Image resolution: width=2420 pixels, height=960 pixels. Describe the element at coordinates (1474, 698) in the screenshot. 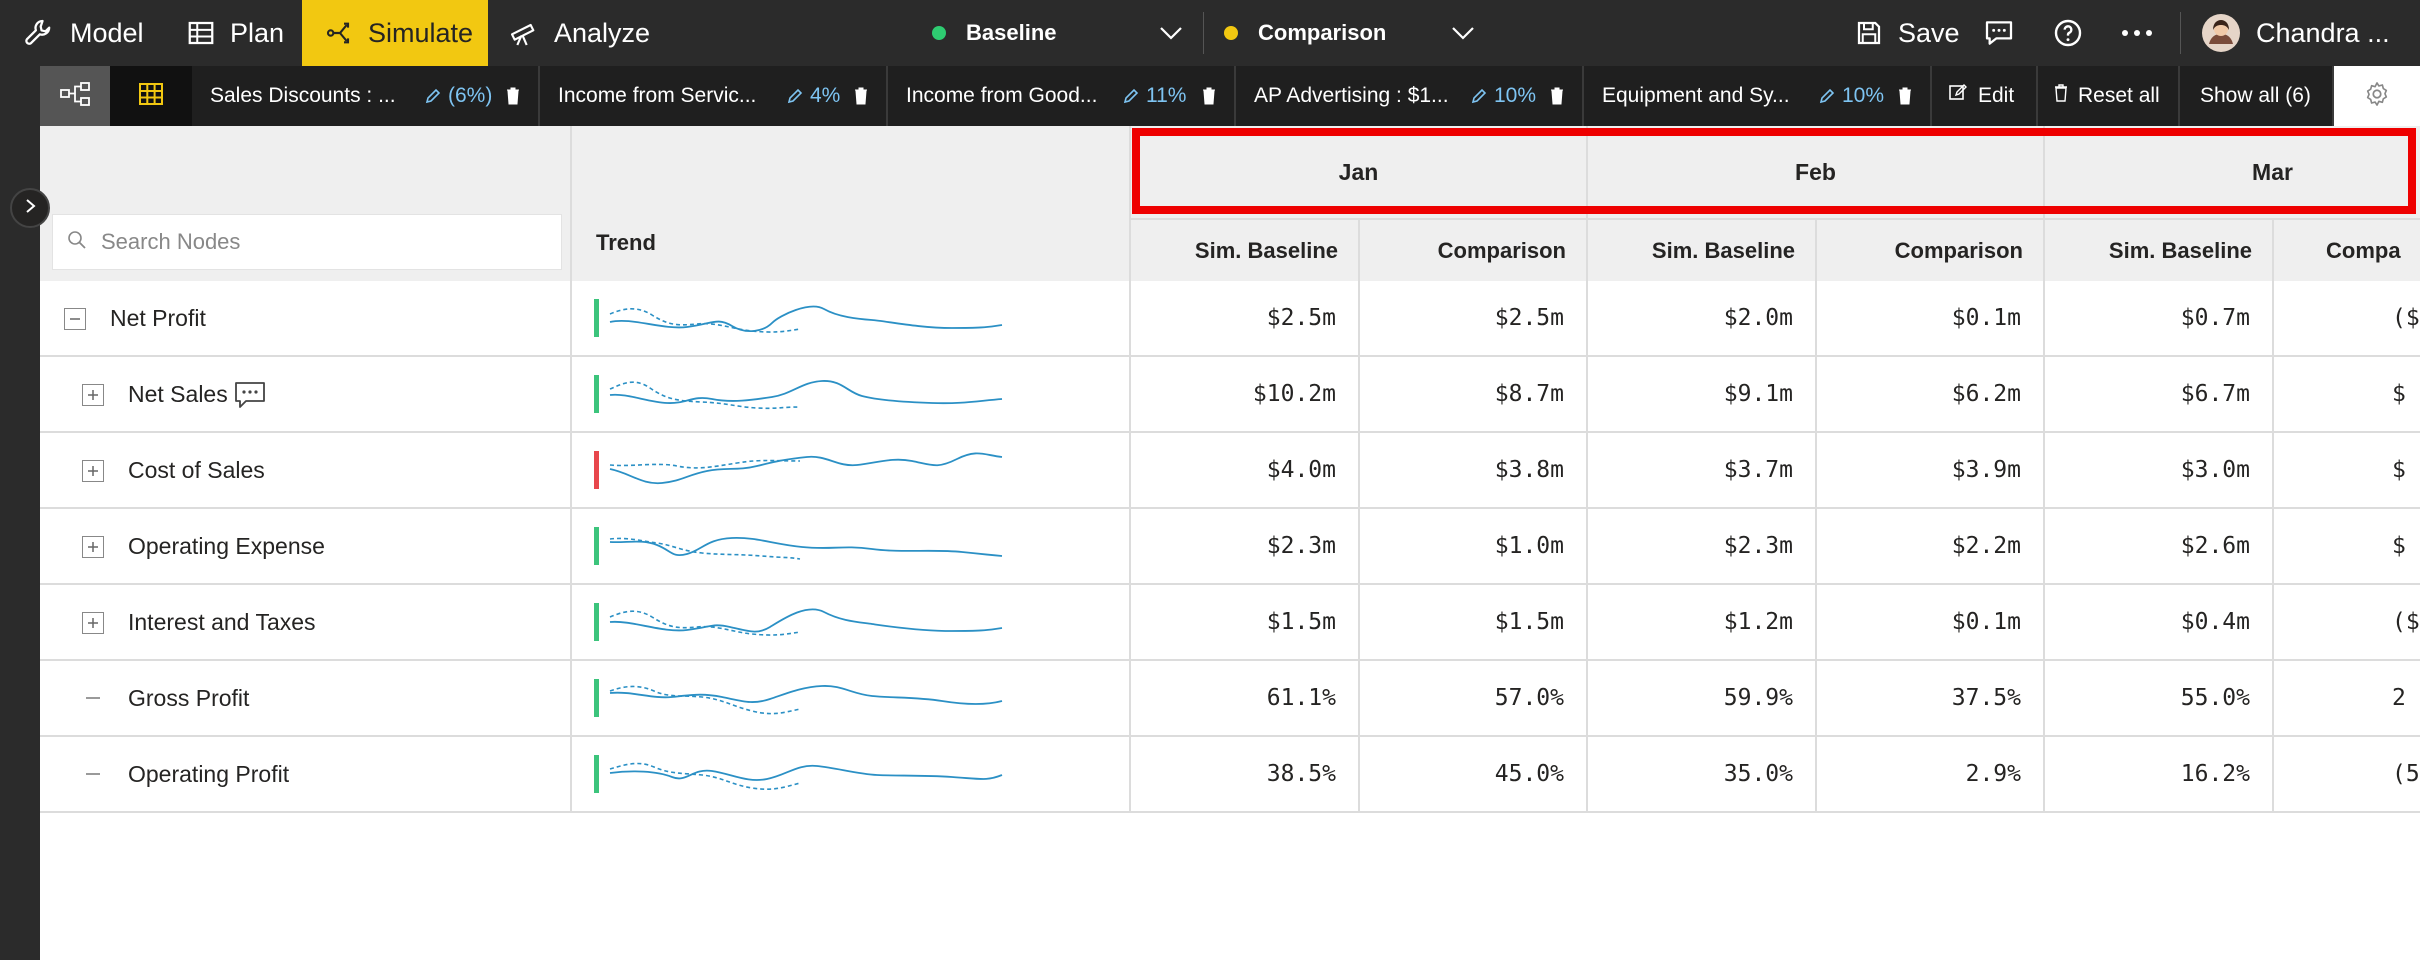

I see `value-cell: 57.0%` at that location.